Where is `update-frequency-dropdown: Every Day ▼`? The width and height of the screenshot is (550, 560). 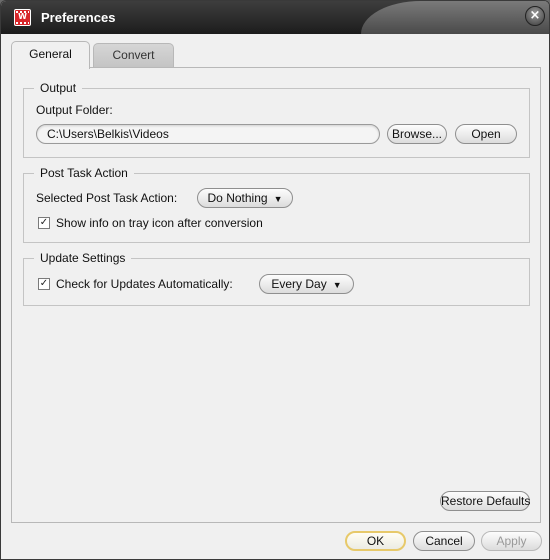 update-frequency-dropdown: Every Day ▼ is located at coordinates (306, 284).